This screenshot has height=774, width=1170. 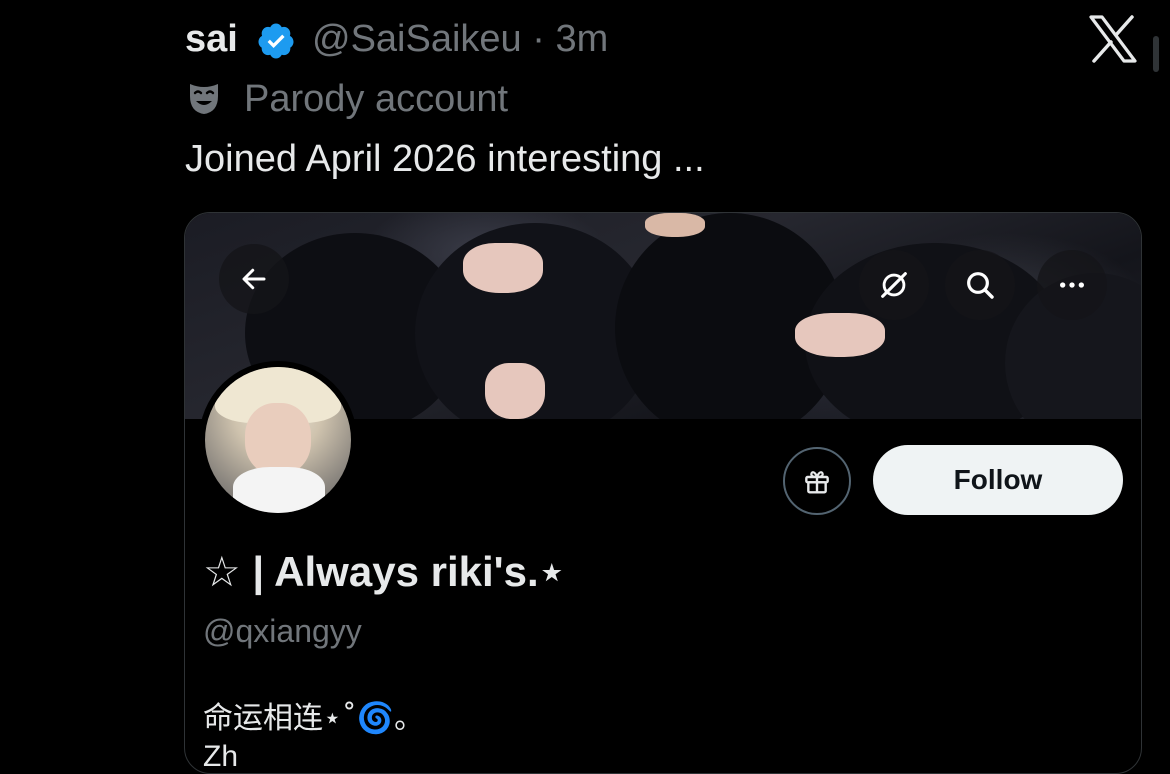 I want to click on parody-account-label: Parody account, so click(x=376, y=99).